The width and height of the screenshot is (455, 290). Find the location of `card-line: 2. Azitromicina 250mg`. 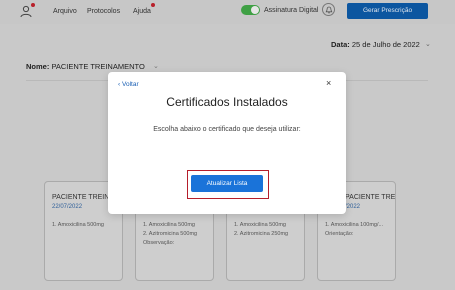

card-line: 2. Azitromicina 250mg is located at coordinates (261, 234).